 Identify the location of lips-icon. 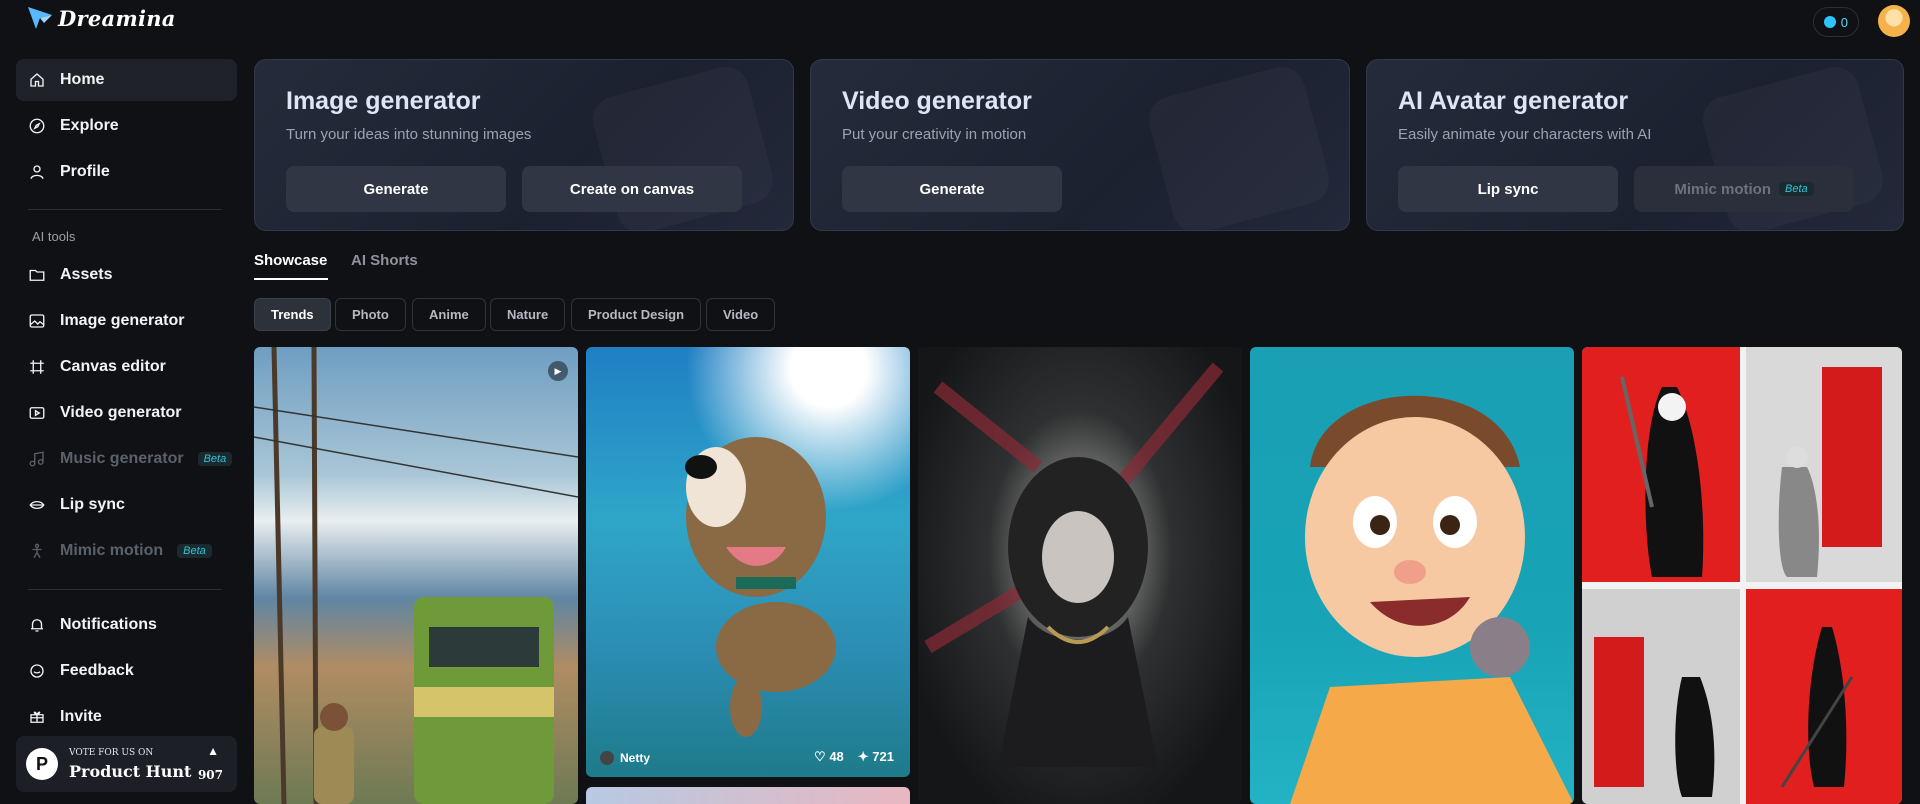
(37, 505).